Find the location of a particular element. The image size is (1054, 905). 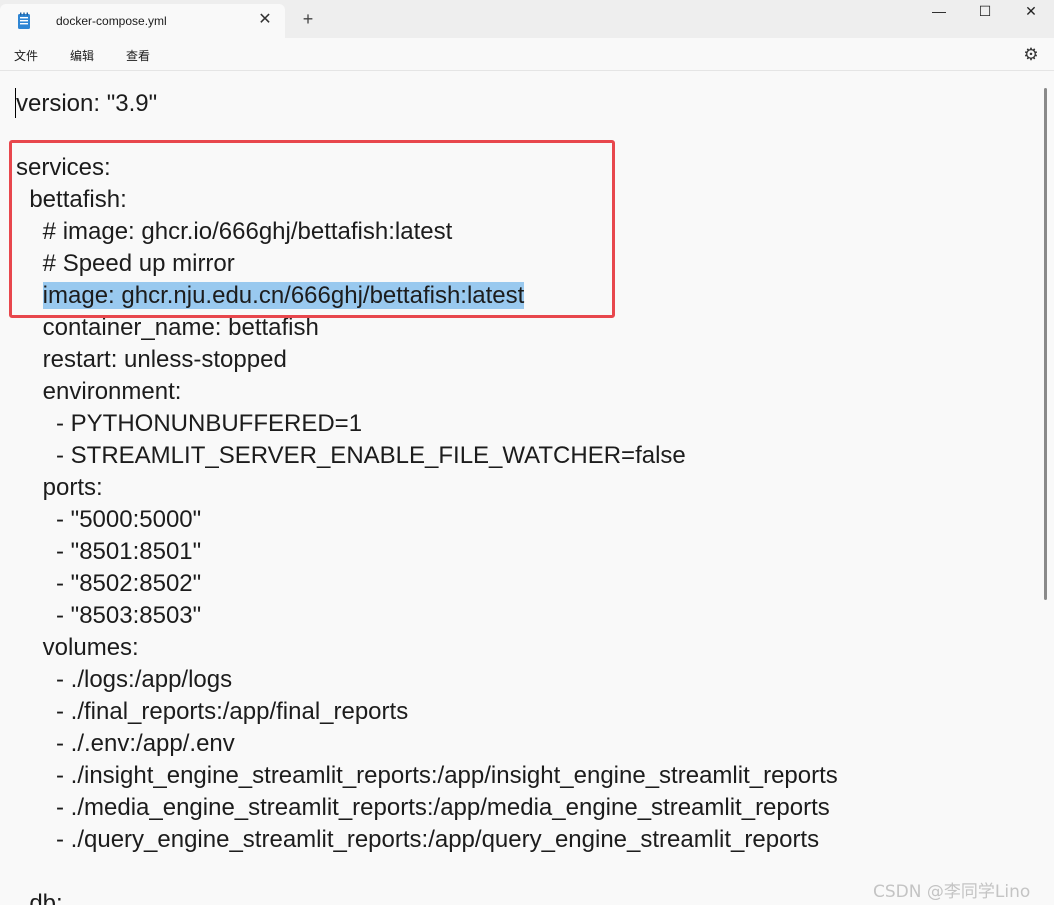

vertical-scrollbar is located at coordinates (1045, 344).